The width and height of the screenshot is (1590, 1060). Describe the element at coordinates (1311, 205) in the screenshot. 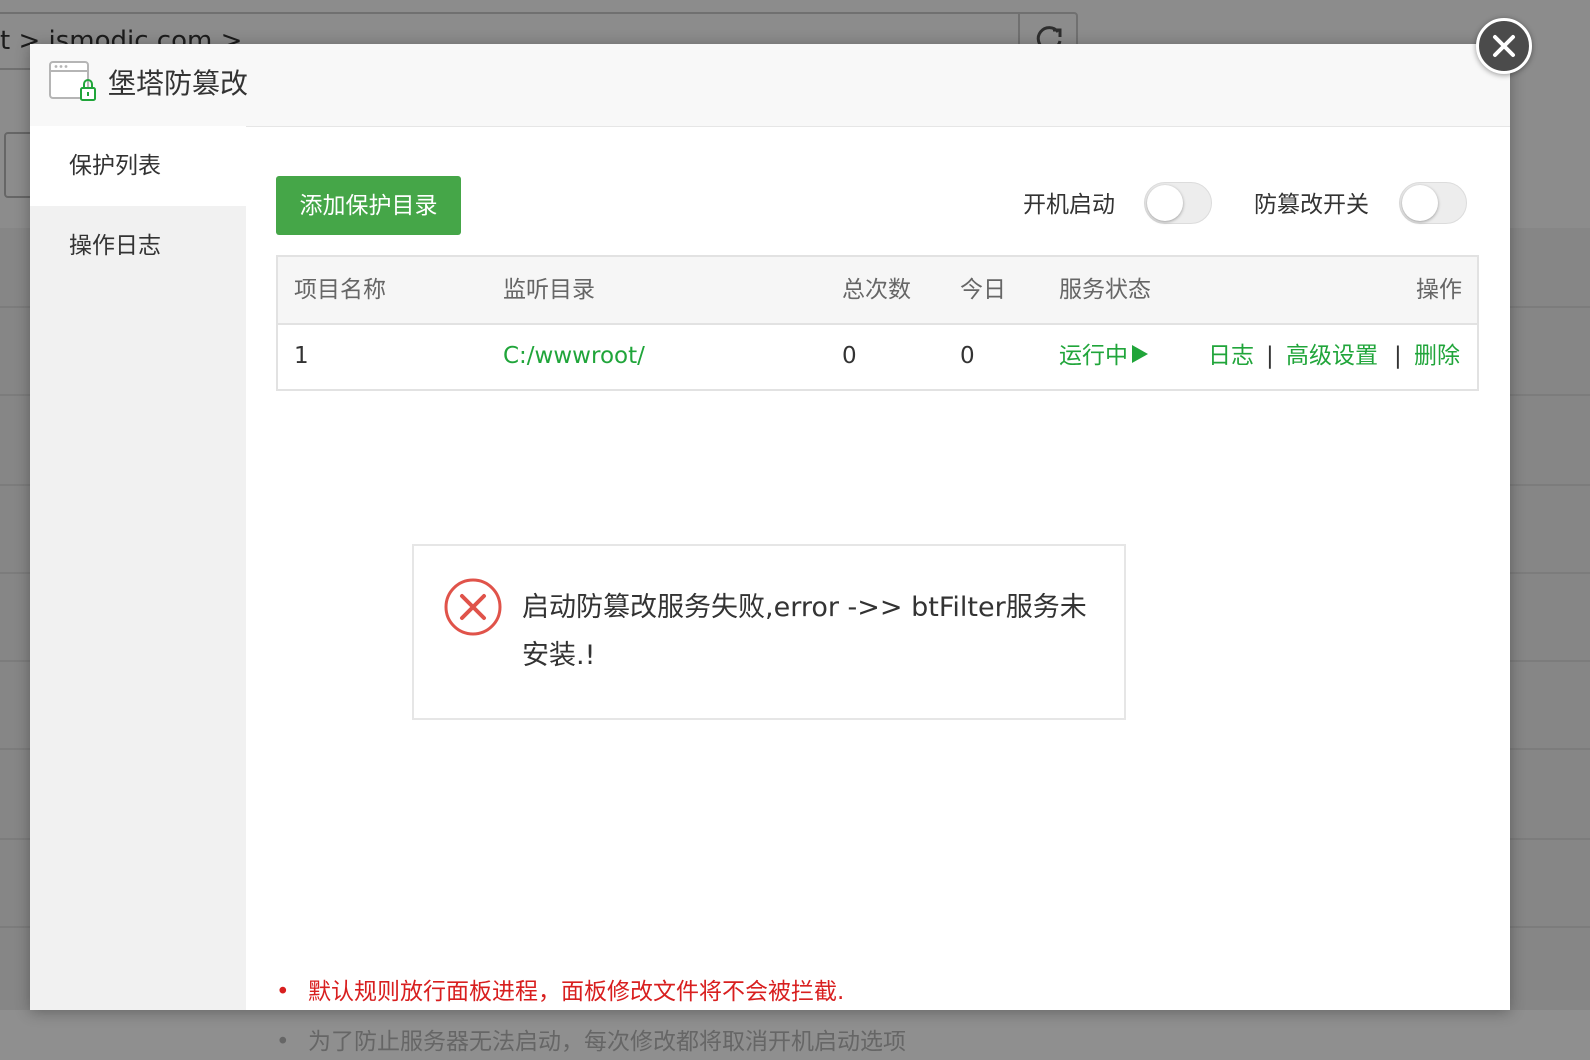

I see `tamper-switch-label: 防篡改开关` at that location.